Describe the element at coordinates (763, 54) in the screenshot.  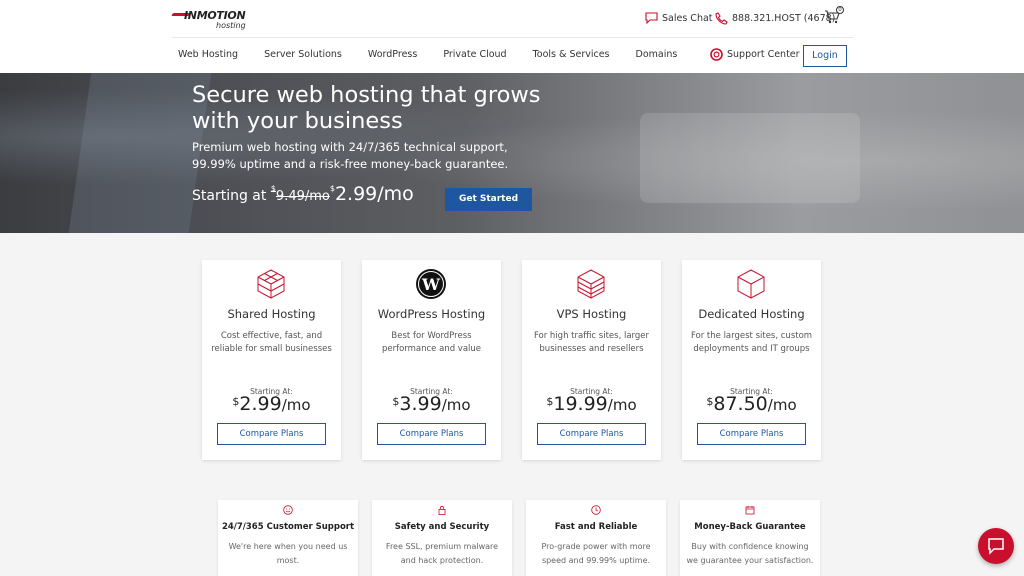
I see `support-center-label: Support Center` at that location.